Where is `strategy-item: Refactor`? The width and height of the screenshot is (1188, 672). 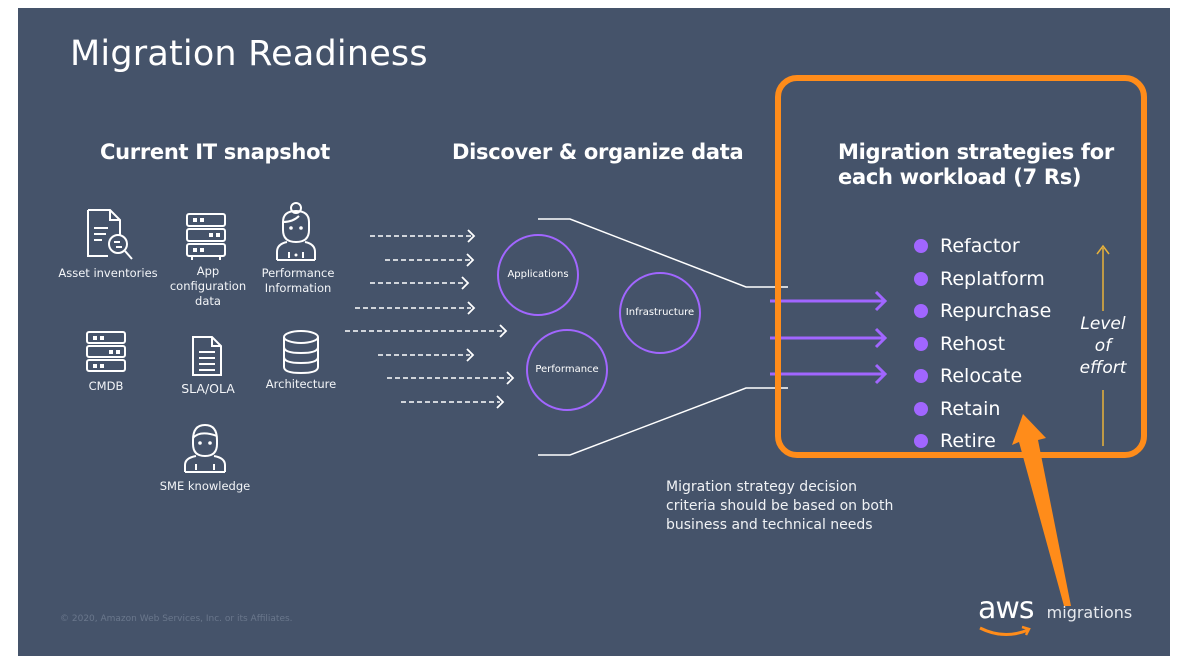
strategy-item: Refactor is located at coordinates (982, 246).